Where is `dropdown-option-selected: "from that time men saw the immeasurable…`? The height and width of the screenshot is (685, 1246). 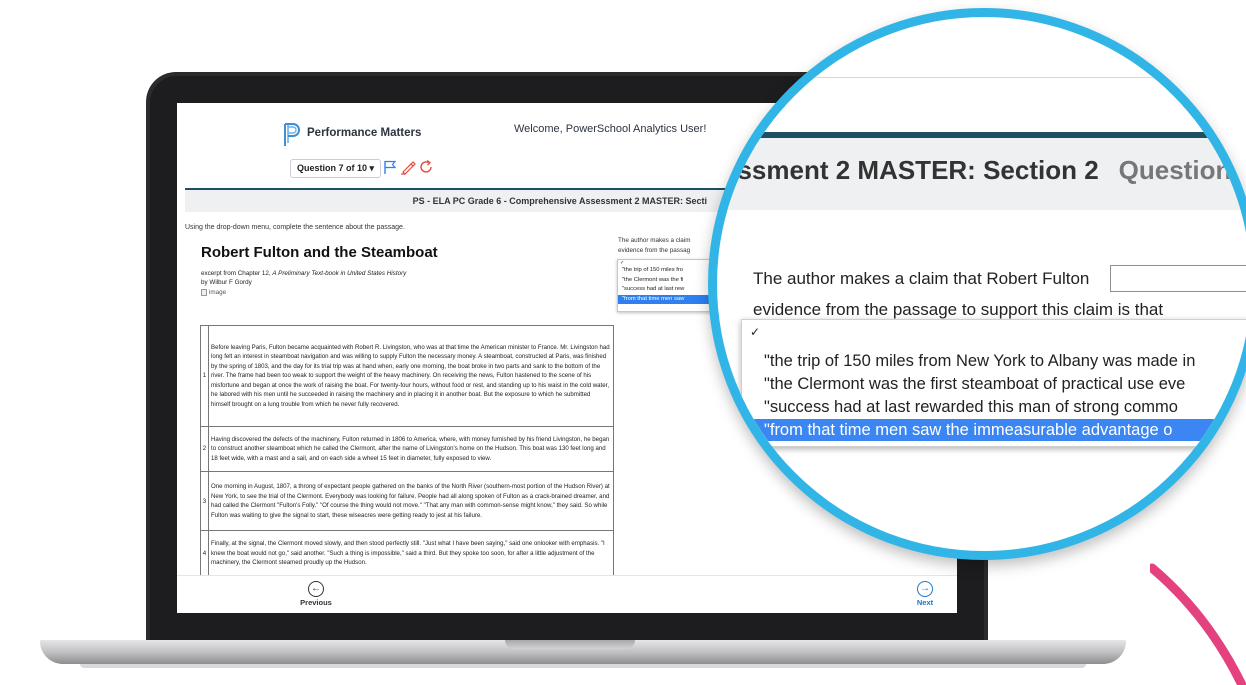 dropdown-option-selected: "from that time men saw the immeasurable… is located at coordinates (994, 430).